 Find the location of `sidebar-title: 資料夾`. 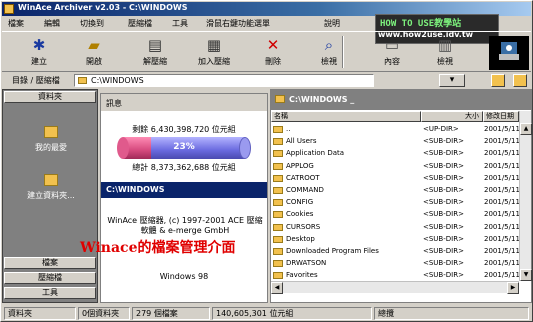

sidebar-title: 資料夾 is located at coordinates (50, 97).